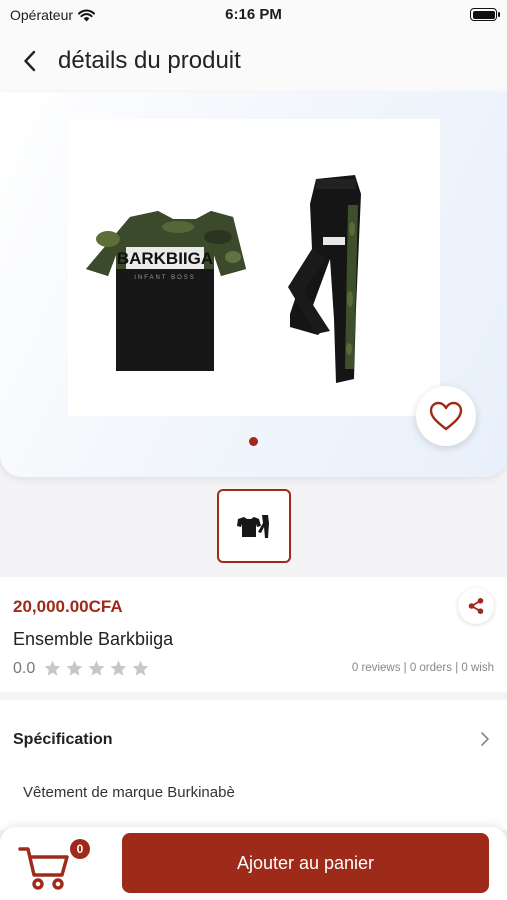  Describe the element at coordinates (422, 668) in the screenshot. I see `product-stats: 0 reviews | 0 orders | 0 wish` at that location.